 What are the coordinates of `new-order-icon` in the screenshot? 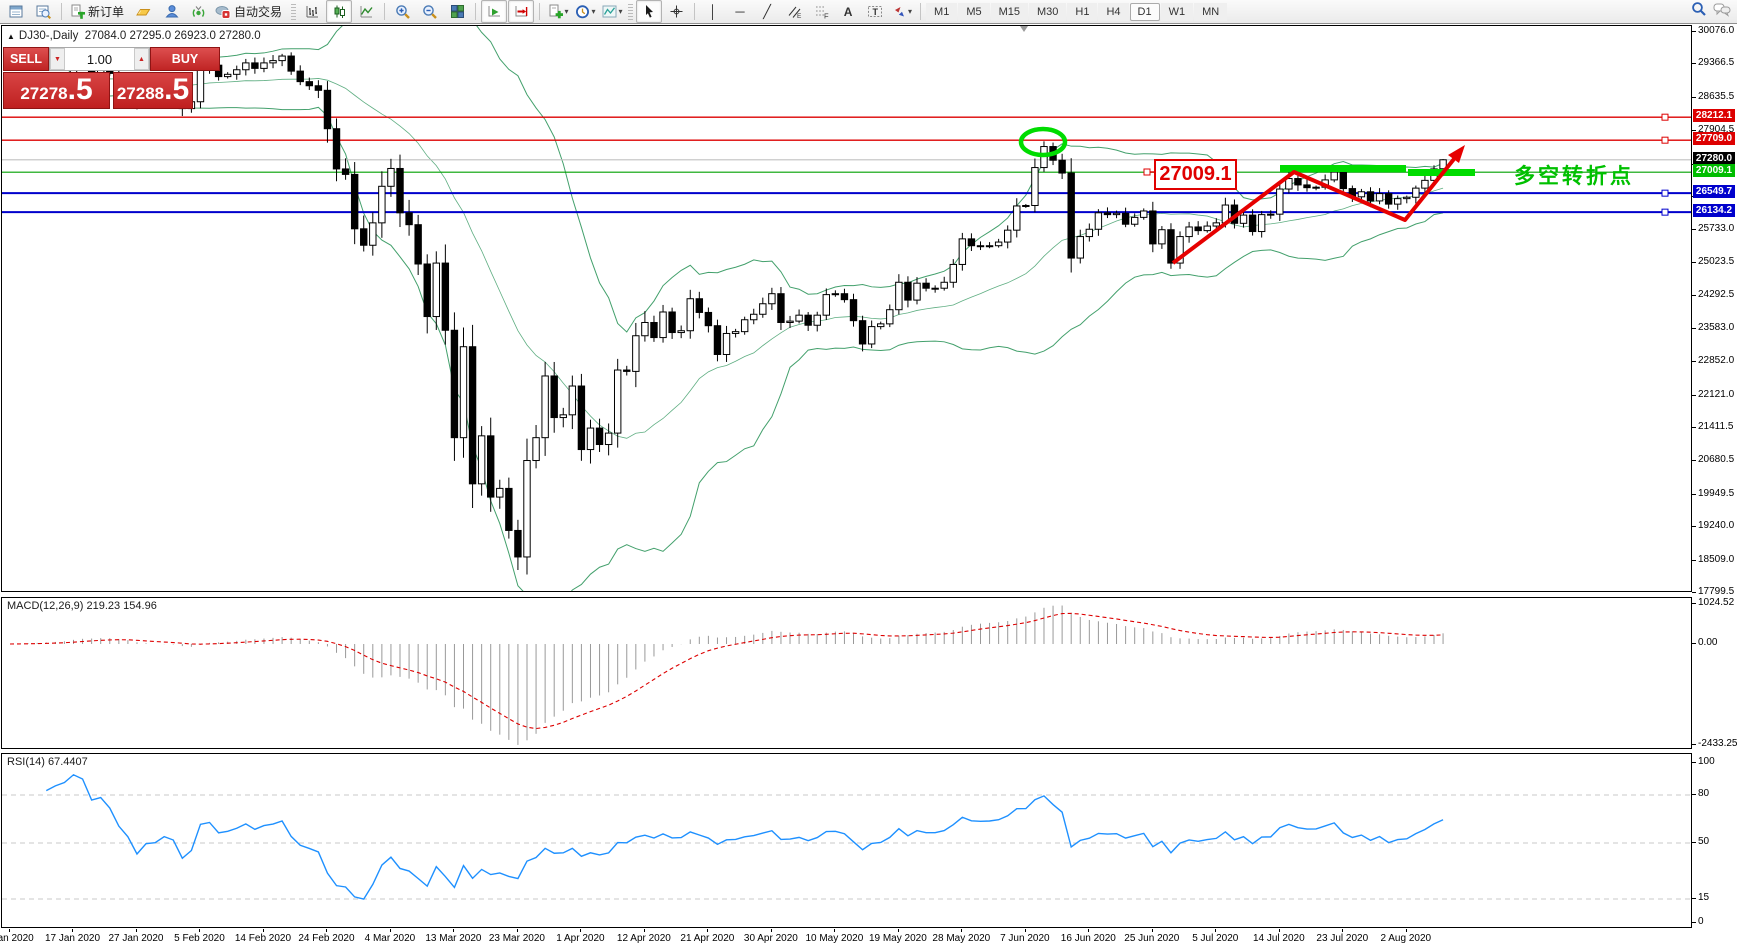 It's located at (78, 11).